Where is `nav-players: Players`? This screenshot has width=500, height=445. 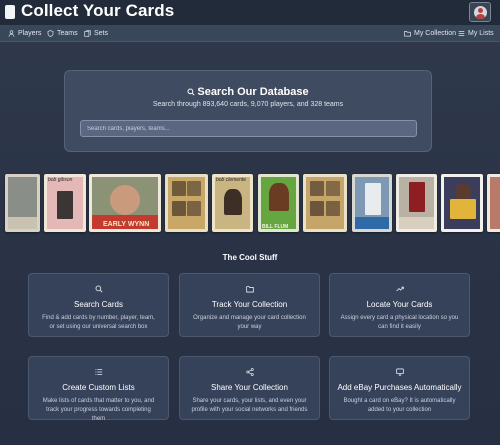 nav-players: Players is located at coordinates (24, 33).